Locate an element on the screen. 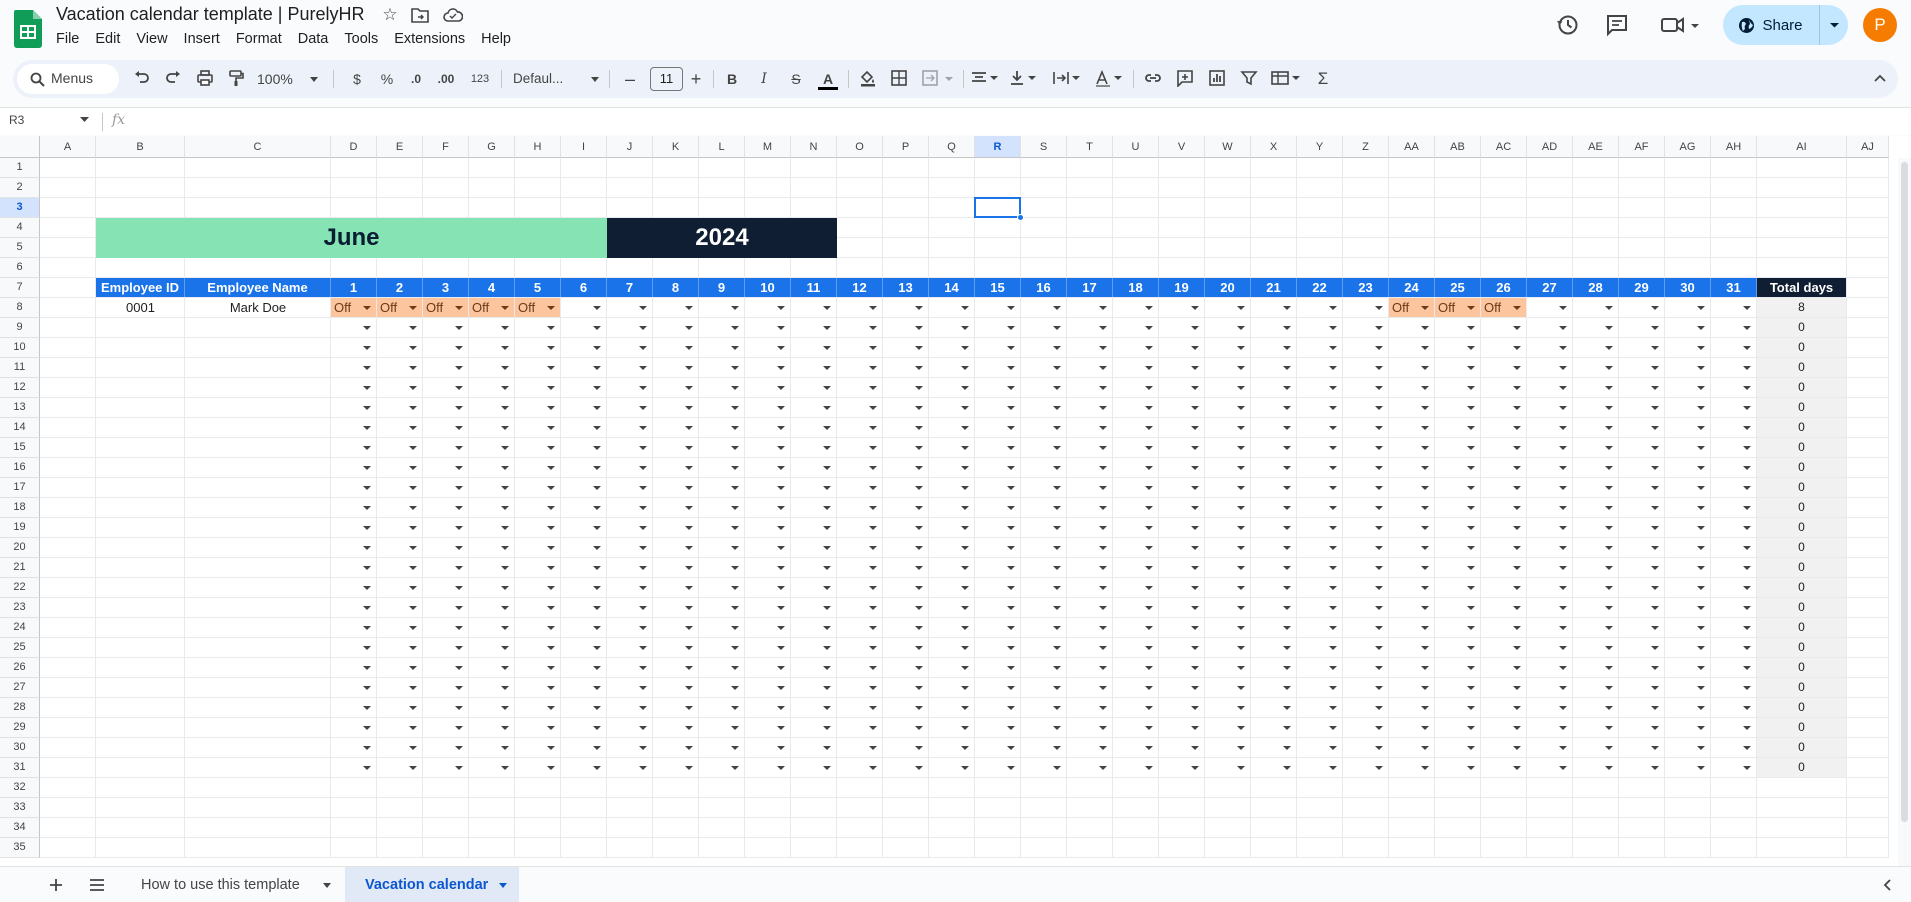 Image resolution: width=1911 pixels, height=902 pixels. menu-format: Format is located at coordinates (259, 40).